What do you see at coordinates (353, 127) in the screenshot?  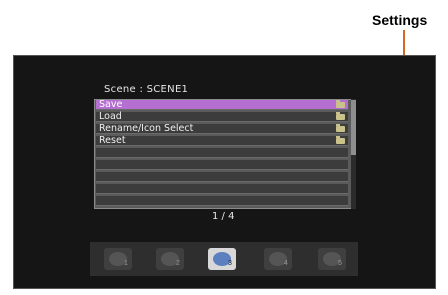 I see `menu-scrollbar-thumb` at bounding box center [353, 127].